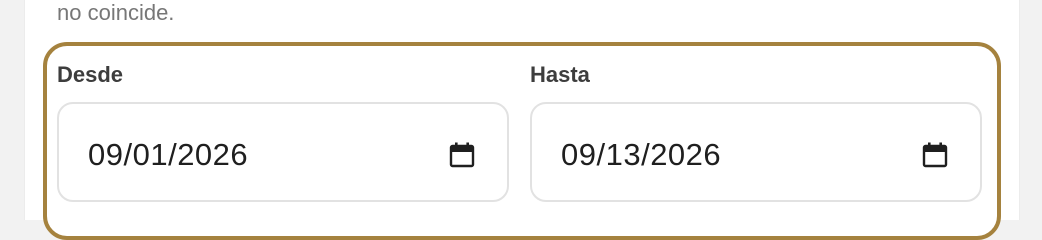 The width and height of the screenshot is (1042, 240). Describe the element at coordinates (560, 74) in the screenshot. I see `to-date-label: Hasta` at that location.